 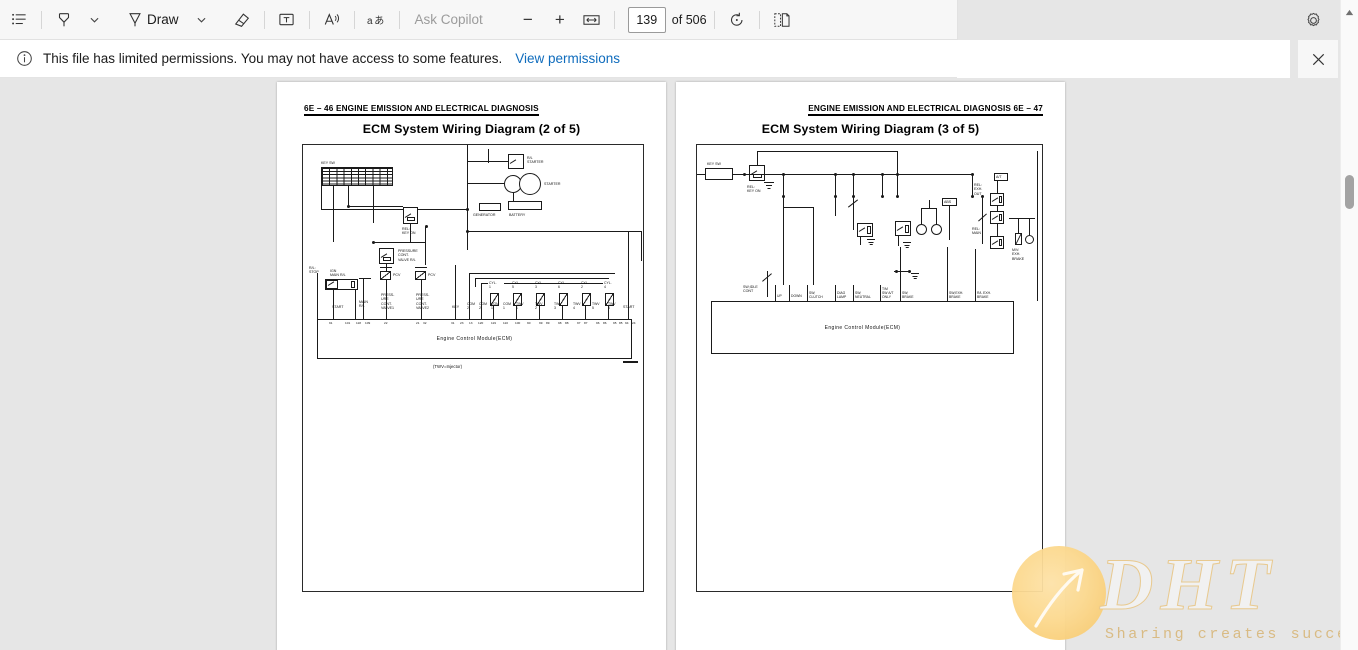 I want to click on abs-label: ABS, so click(x=948, y=202).